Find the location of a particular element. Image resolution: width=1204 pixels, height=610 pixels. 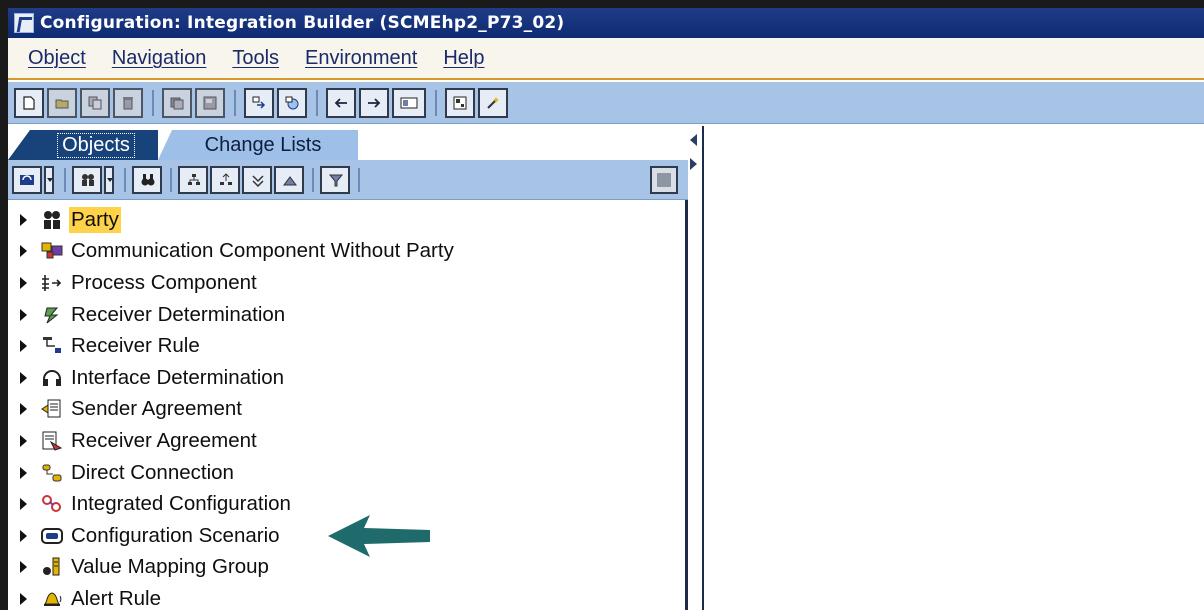

save-all-button is located at coordinates (210, 102).